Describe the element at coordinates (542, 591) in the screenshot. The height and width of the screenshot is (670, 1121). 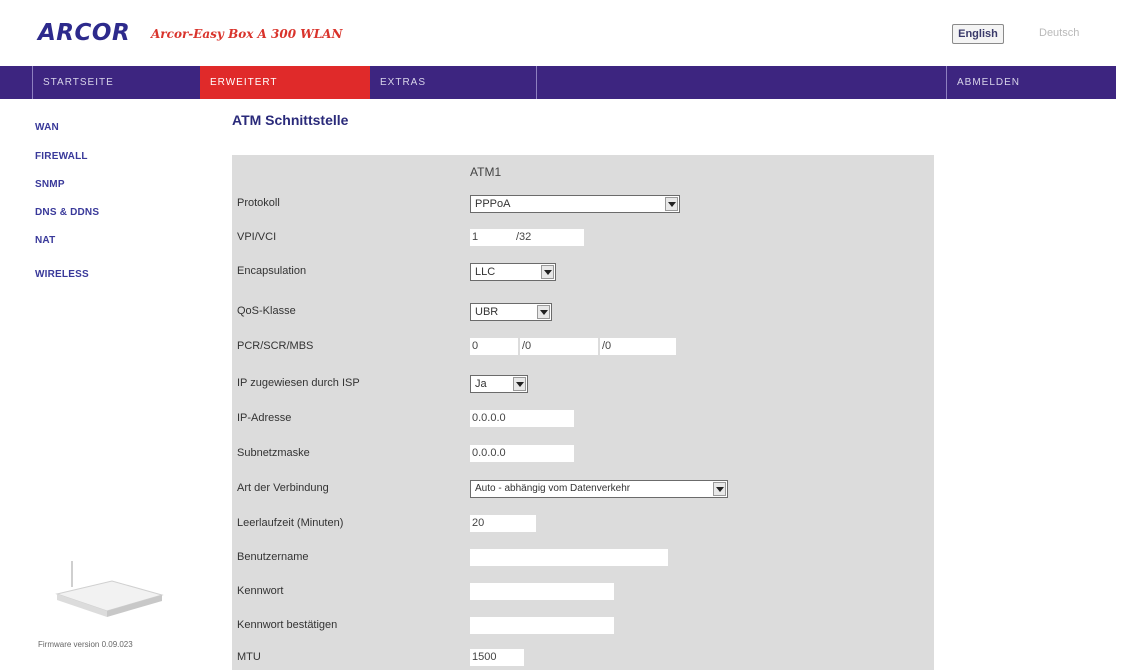
I see `kennwort-input` at that location.